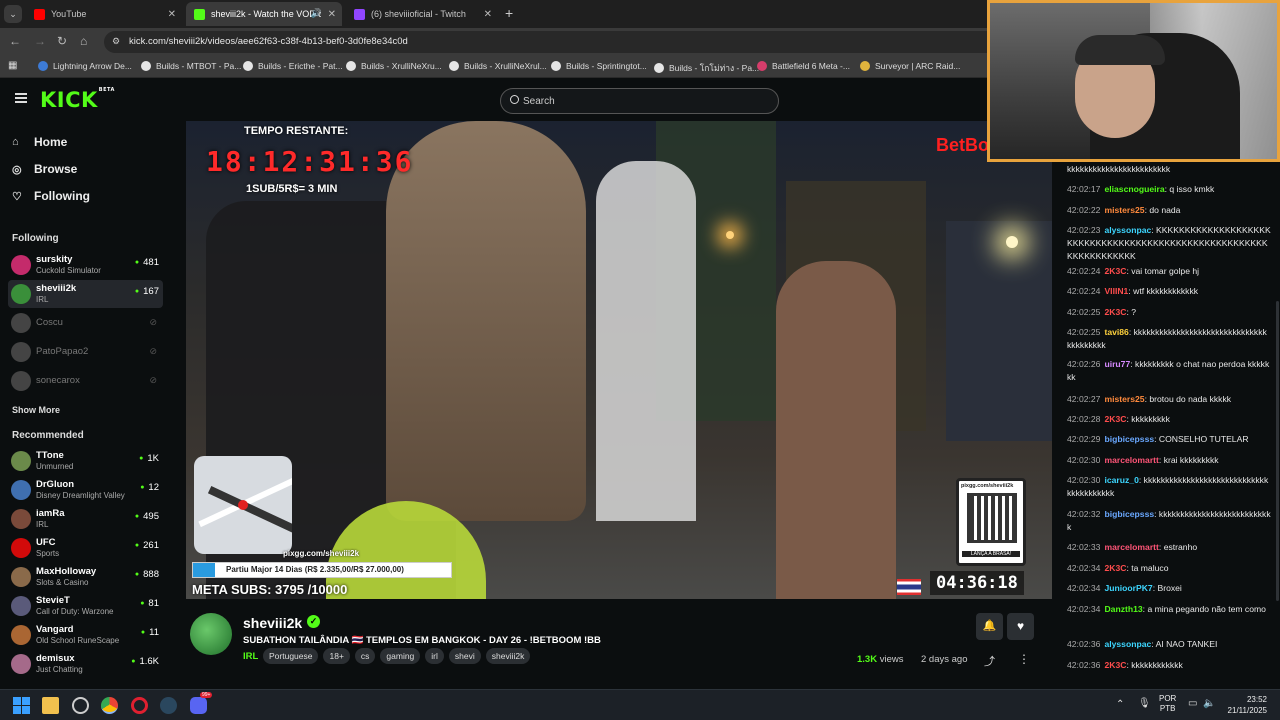 The image size is (1280, 720). Describe the element at coordinates (15, 41) in the screenshot. I see `back-icon: ←` at that location.